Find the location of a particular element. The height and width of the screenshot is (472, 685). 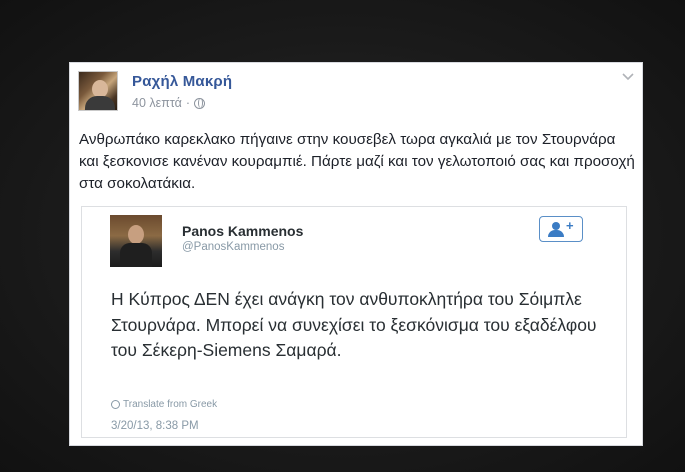

plus-icon: + is located at coordinates (570, 225).